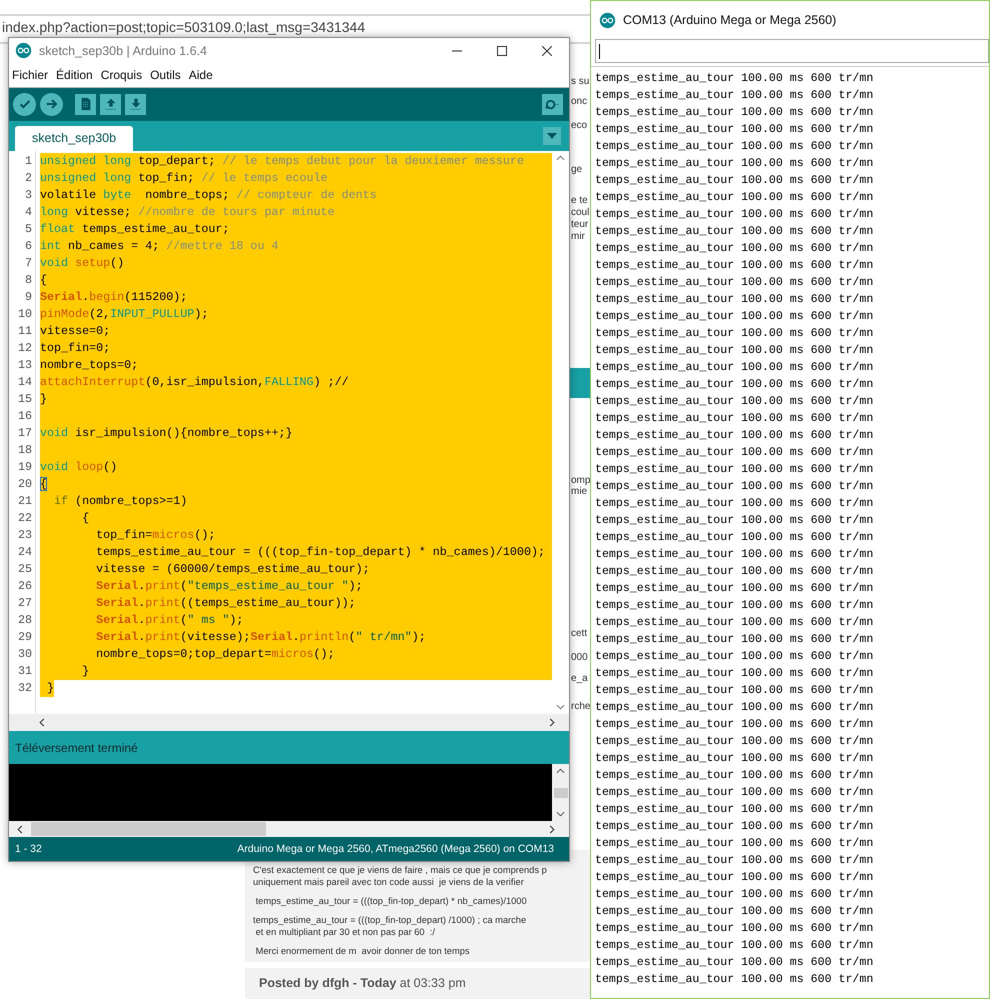  Describe the element at coordinates (792, 51) in the screenshot. I see `send-input-field` at that location.